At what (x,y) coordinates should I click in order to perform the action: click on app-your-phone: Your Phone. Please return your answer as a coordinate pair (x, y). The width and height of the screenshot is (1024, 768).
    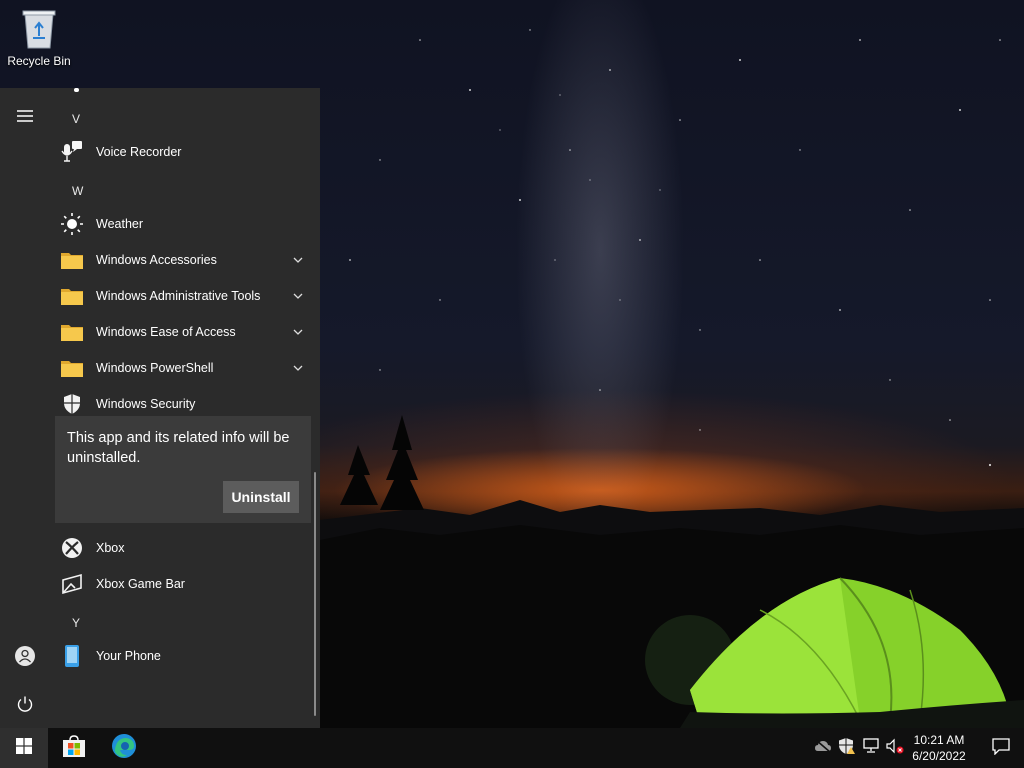
    Looking at the image, I should click on (185, 656).